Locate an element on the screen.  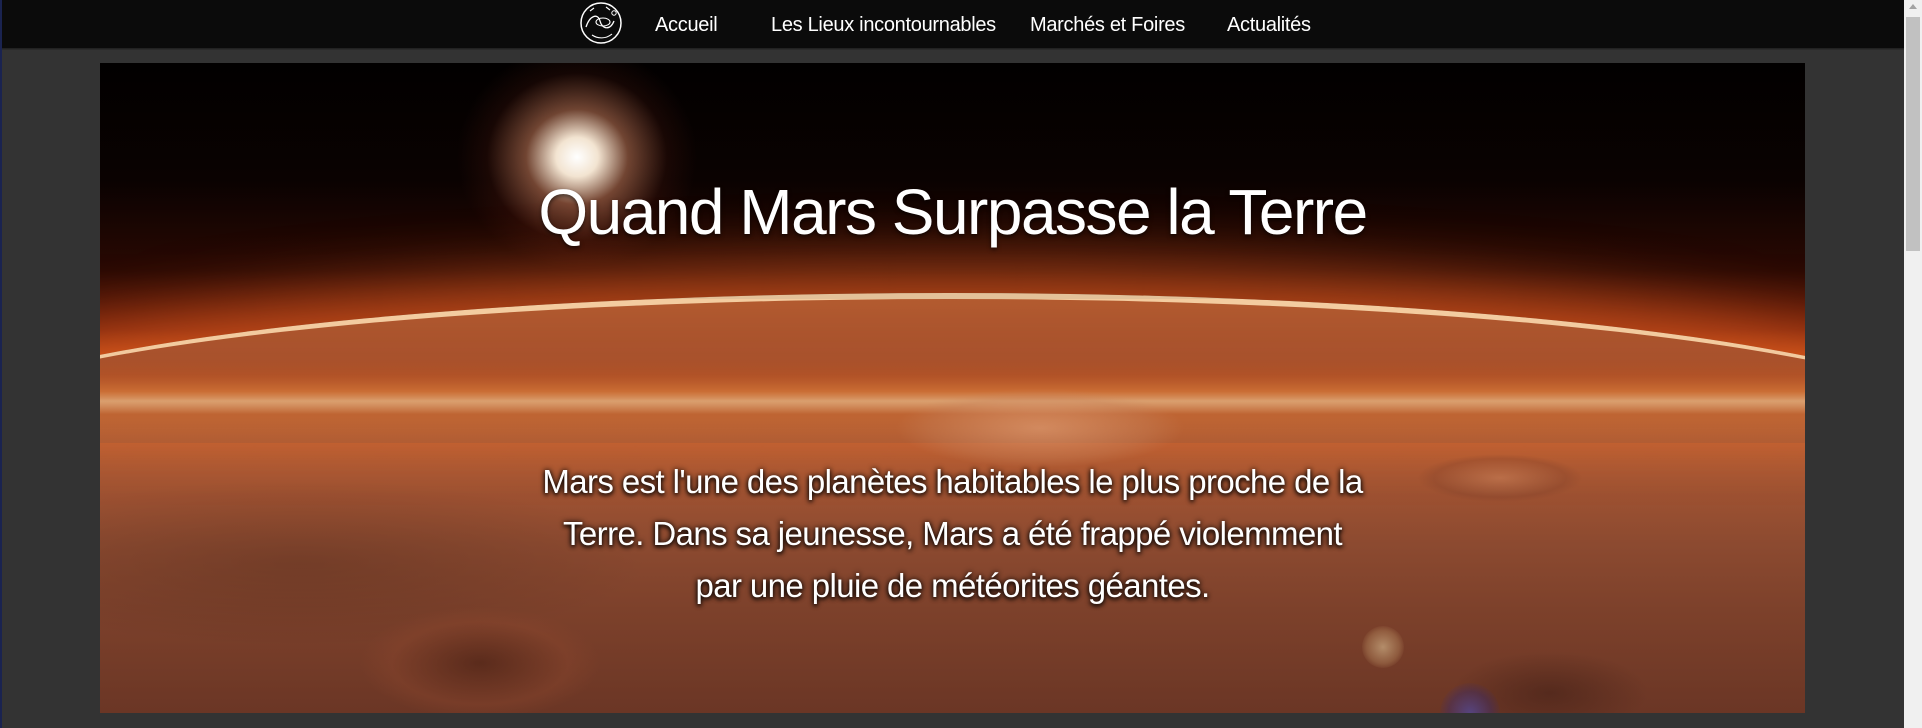
nav-link-accueil: Accueil is located at coordinates (686, 24).